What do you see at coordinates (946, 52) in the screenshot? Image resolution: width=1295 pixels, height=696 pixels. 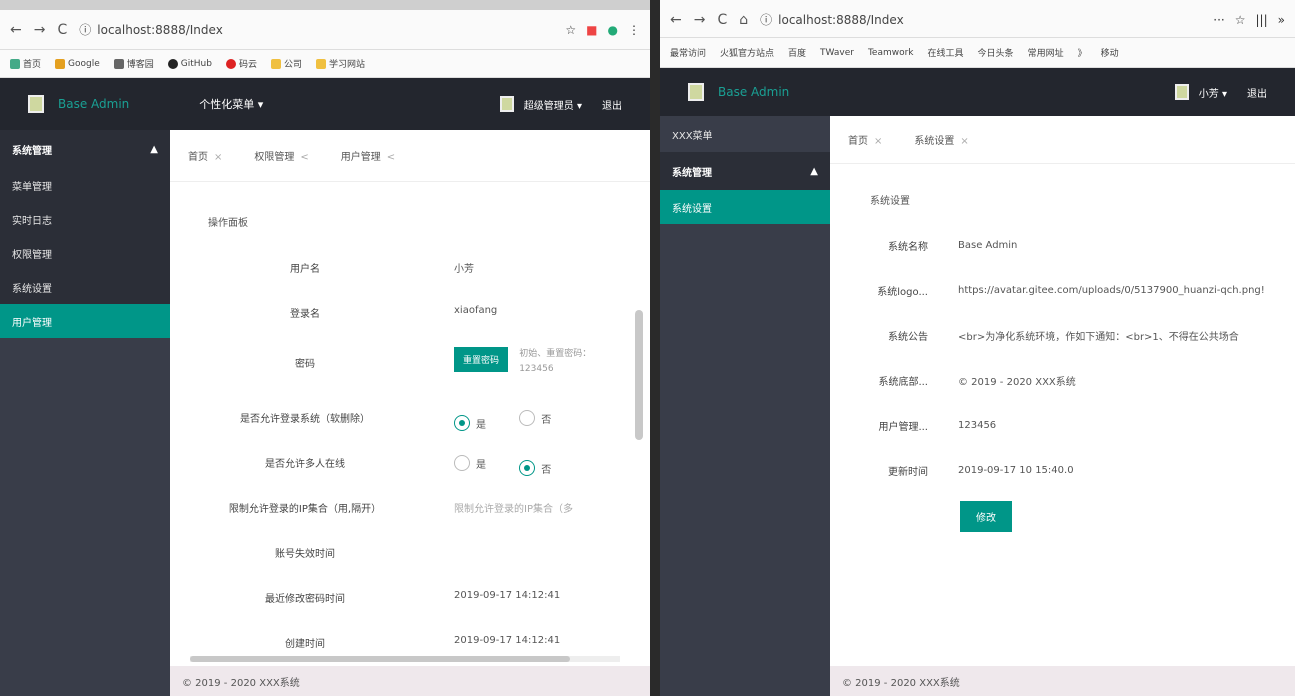 I see `bookmark: 在线工具` at bounding box center [946, 52].